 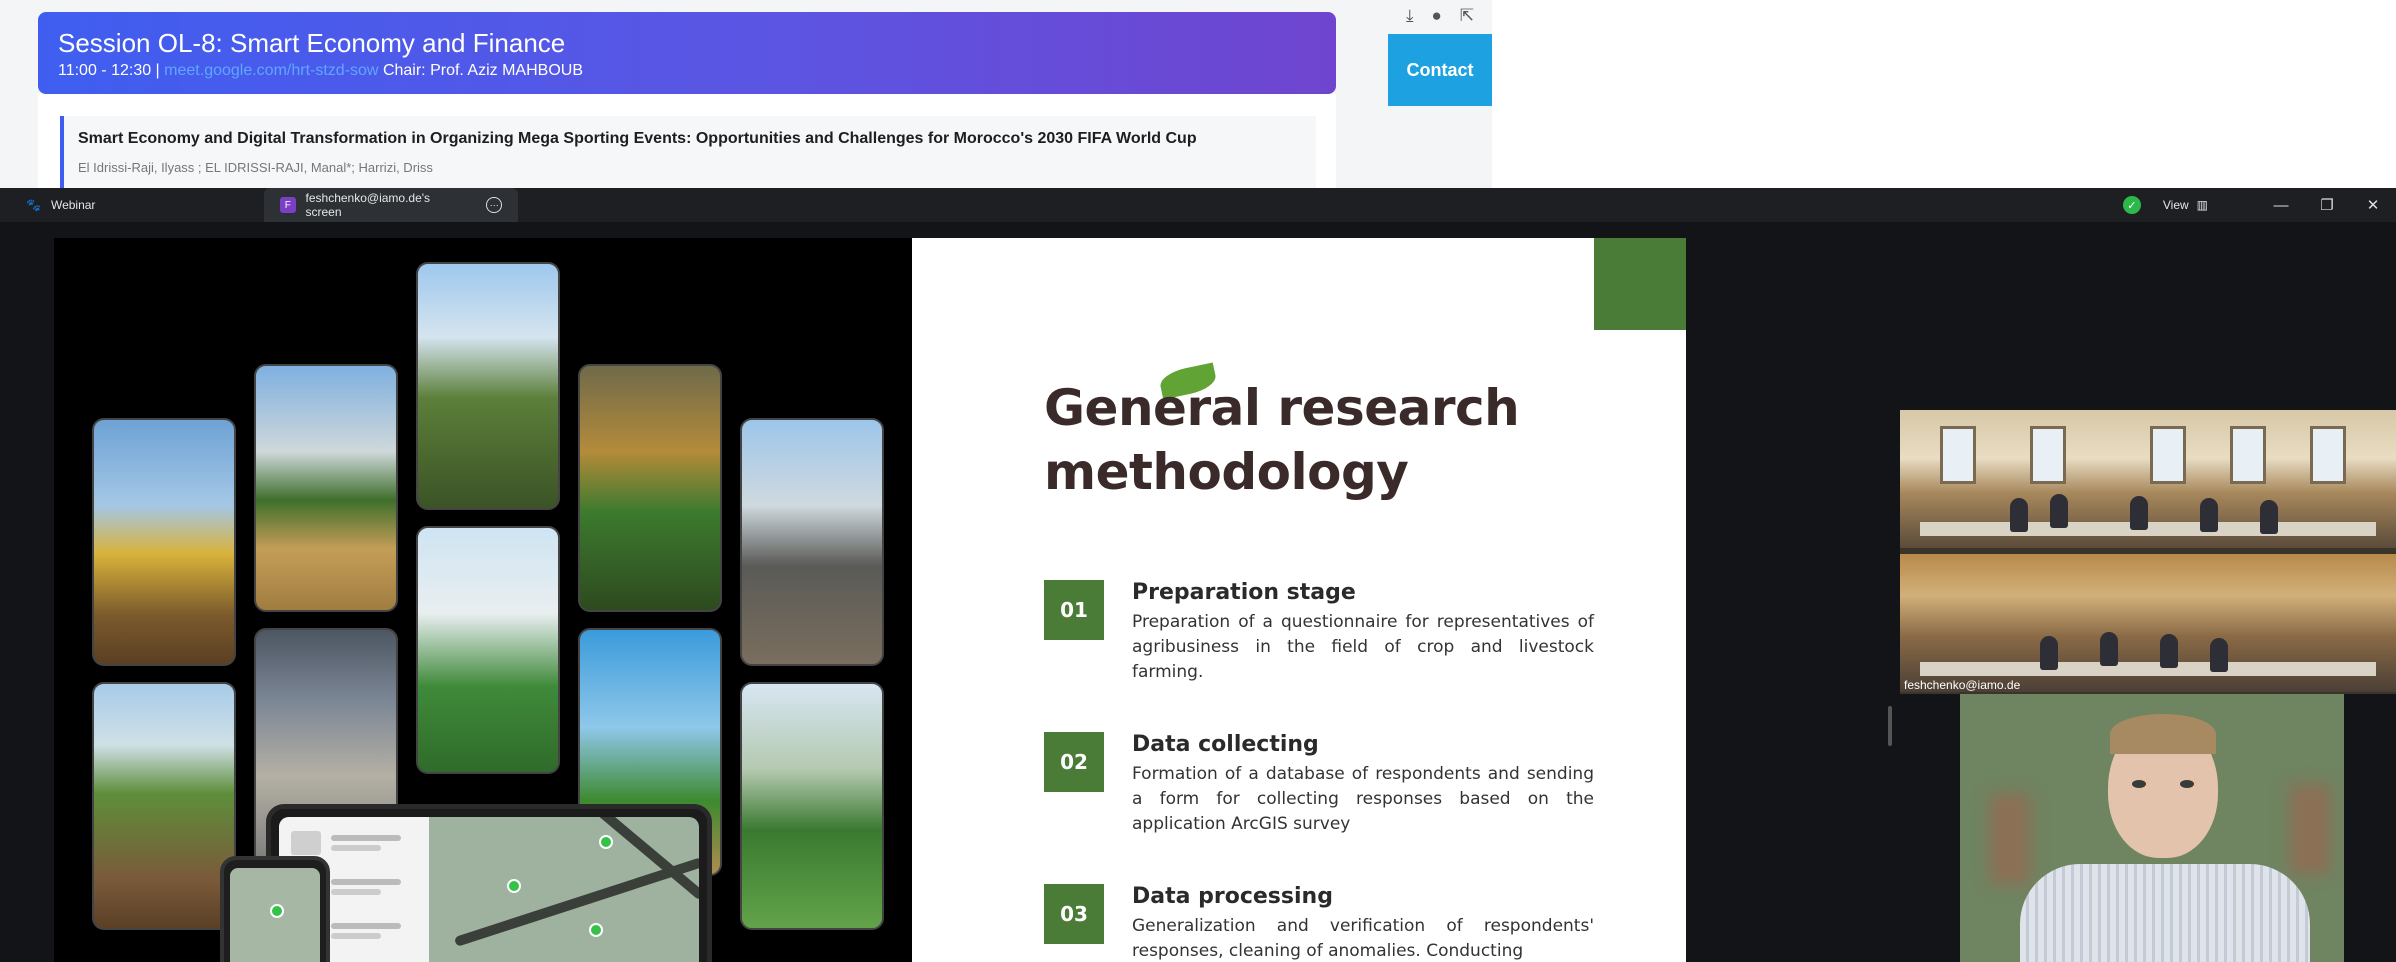 I want to click on planting-tractor-photo, so click(x=164, y=806).